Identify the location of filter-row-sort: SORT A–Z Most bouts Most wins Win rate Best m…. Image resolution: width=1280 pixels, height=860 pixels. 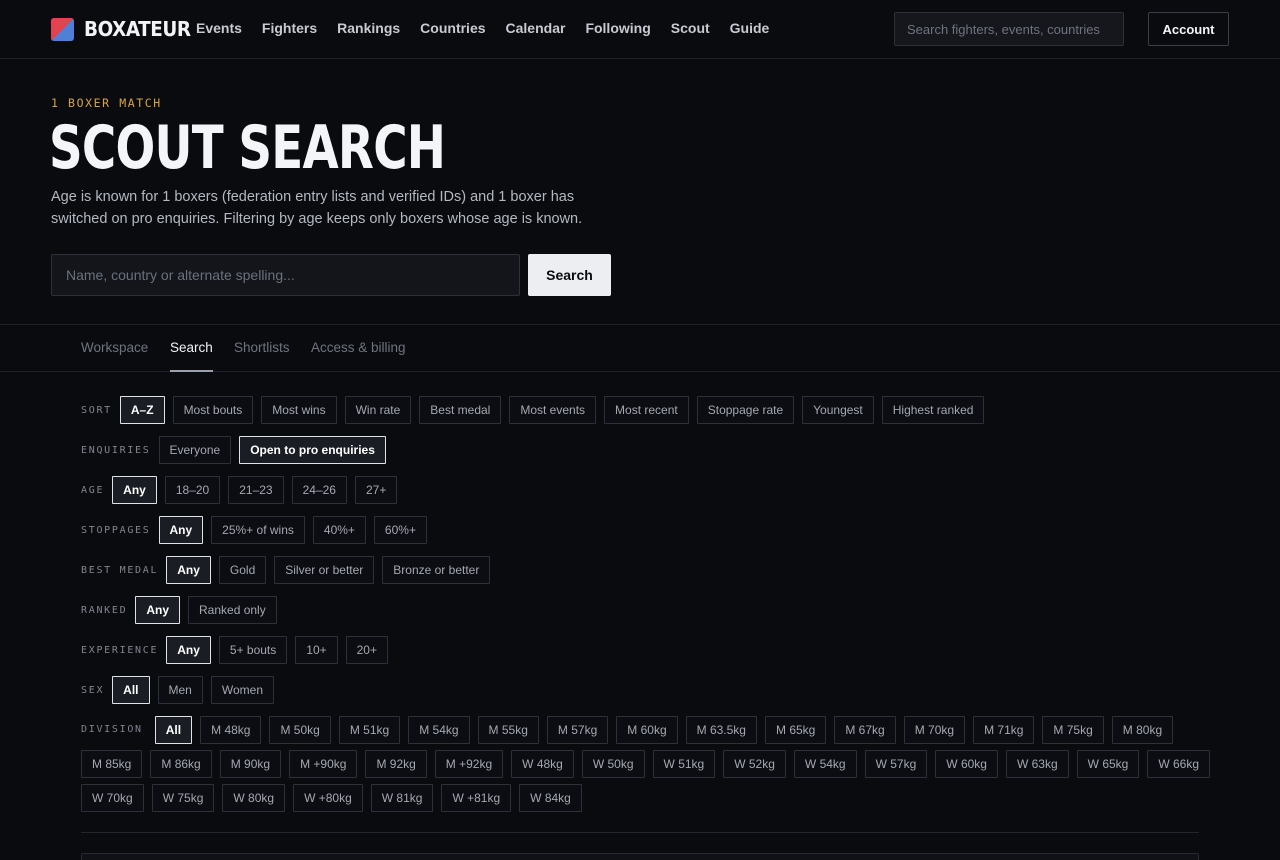
(533, 410).